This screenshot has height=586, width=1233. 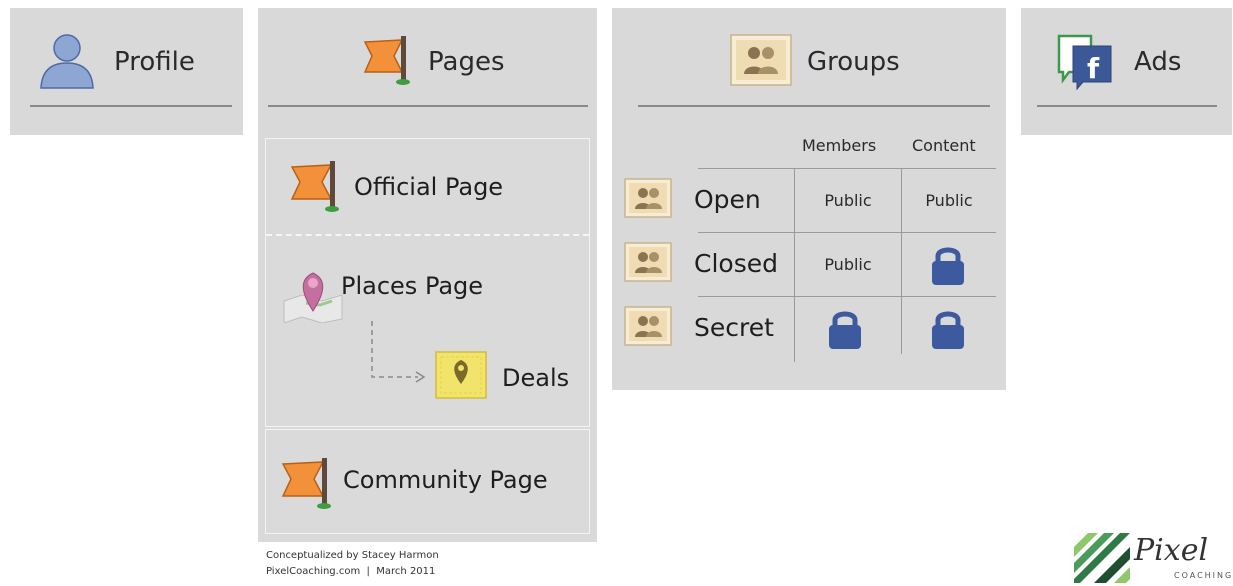 I want to click on row-label-open: Open, so click(x=727, y=199).